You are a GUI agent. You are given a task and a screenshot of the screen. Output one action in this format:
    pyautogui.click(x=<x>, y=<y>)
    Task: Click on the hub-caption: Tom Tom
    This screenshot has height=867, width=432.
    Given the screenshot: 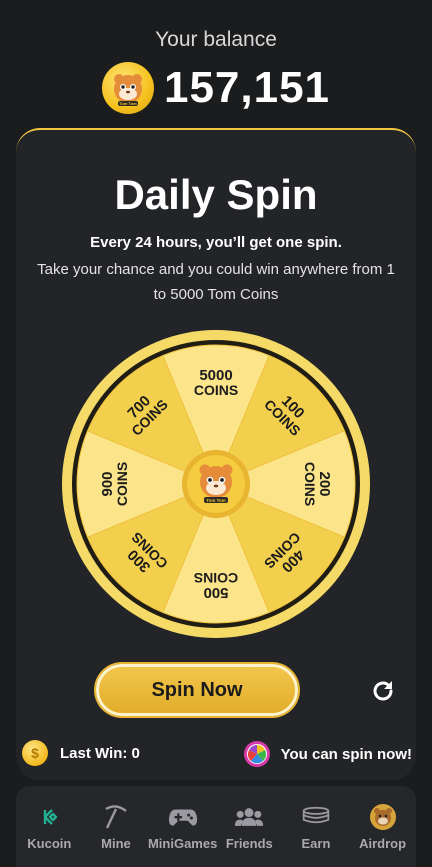 What is the action you would take?
    pyautogui.click(x=216, y=500)
    